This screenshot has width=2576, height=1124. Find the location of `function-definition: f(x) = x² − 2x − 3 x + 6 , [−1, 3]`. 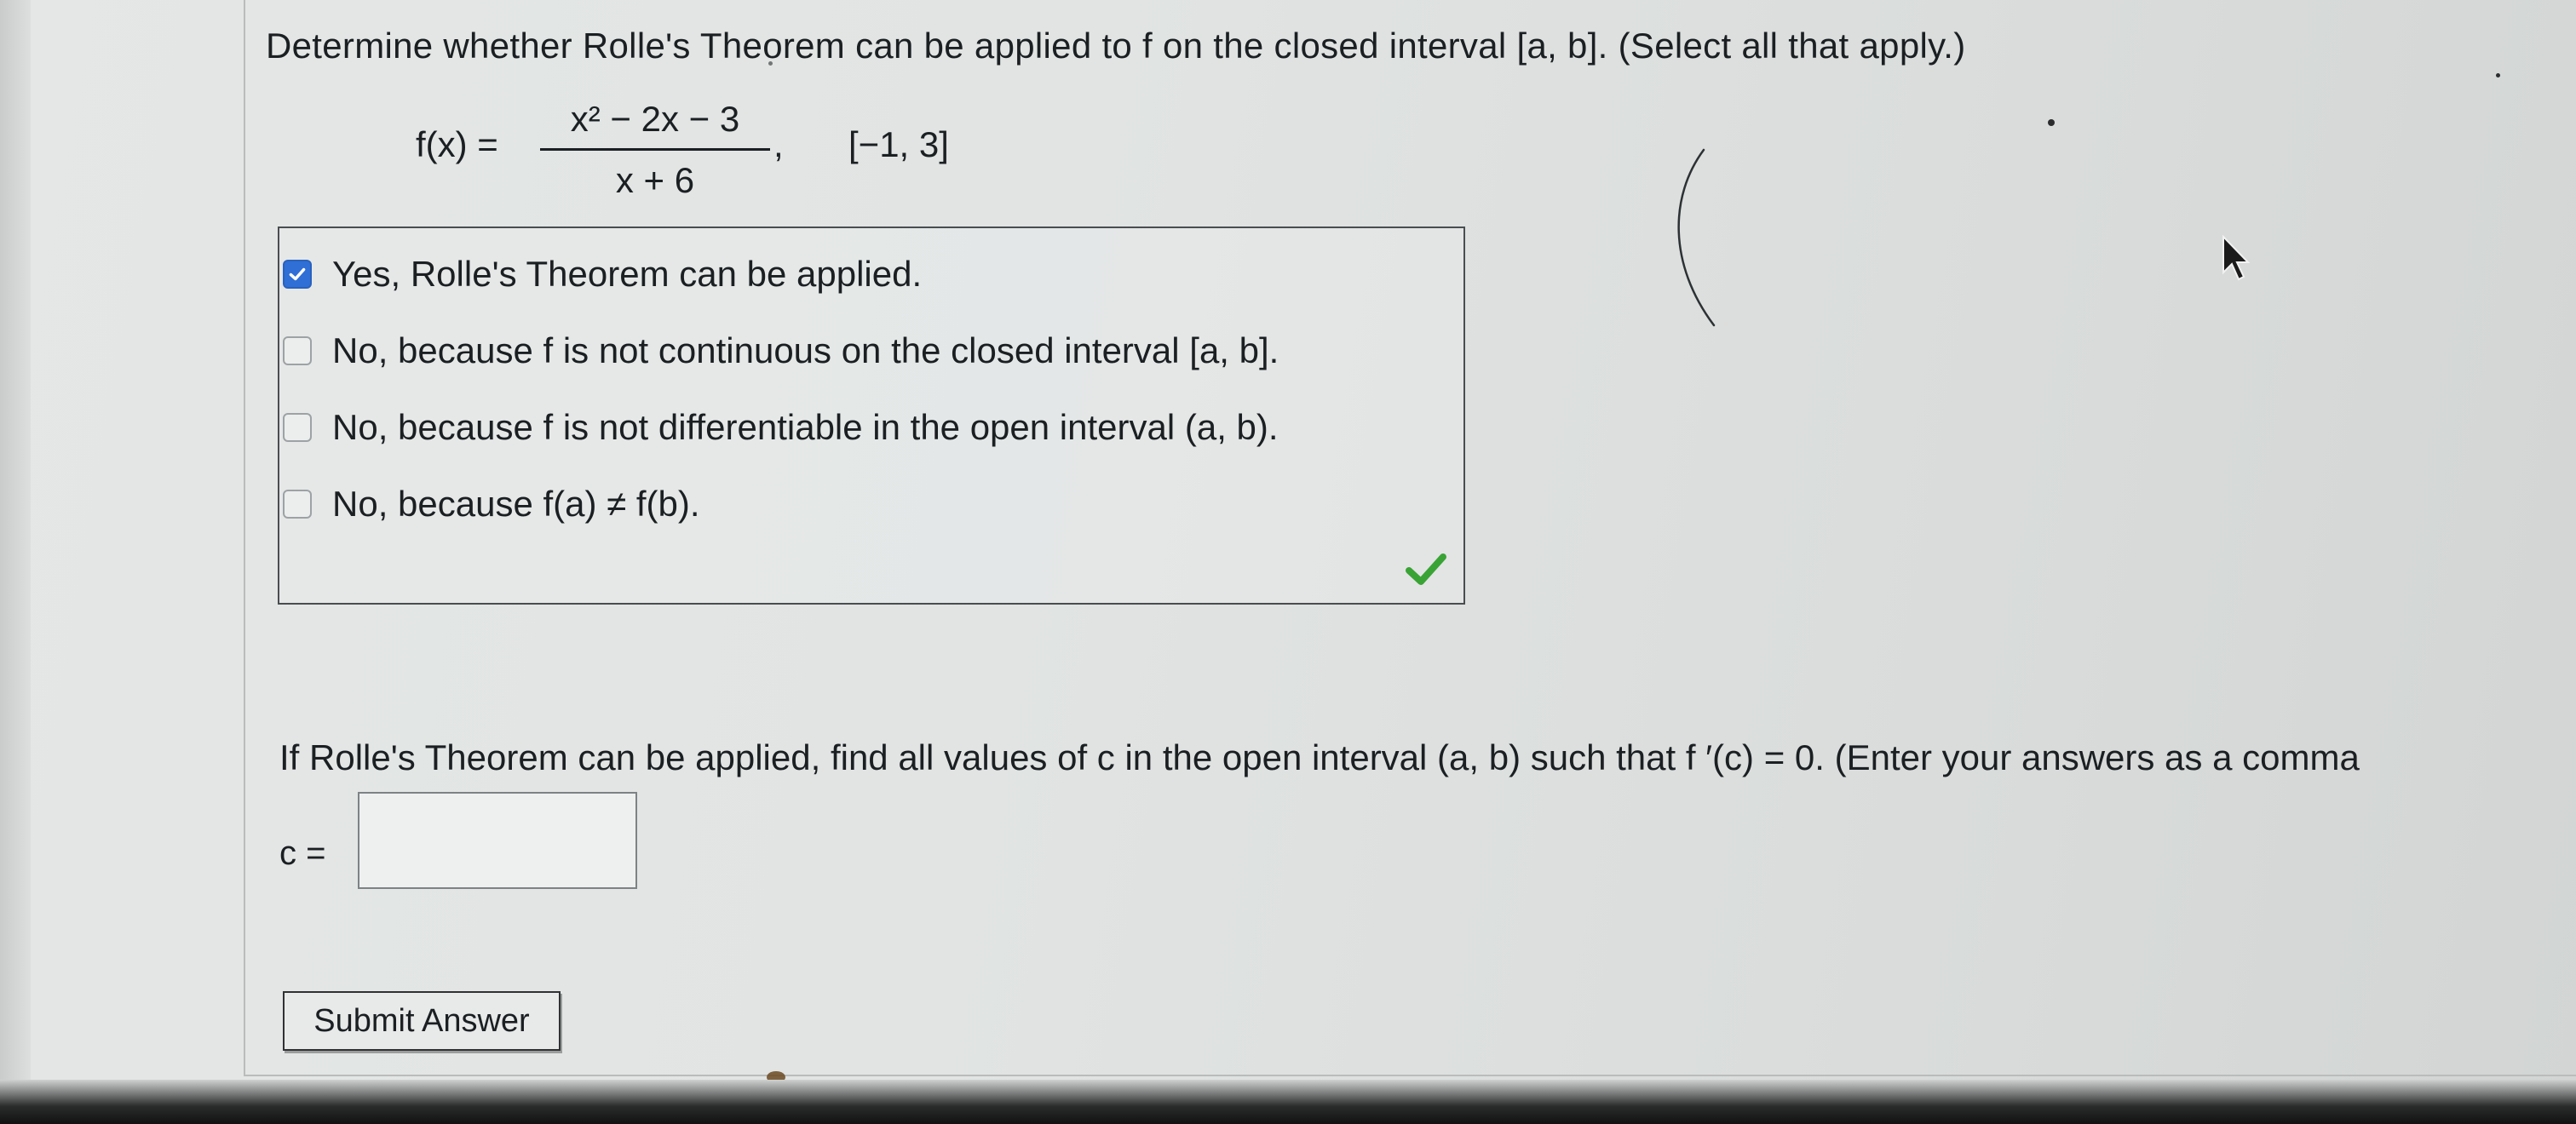

function-definition: f(x) = x² − 2x − 3 x + 6 , [−1, 3] is located at coordinates (714, 149).